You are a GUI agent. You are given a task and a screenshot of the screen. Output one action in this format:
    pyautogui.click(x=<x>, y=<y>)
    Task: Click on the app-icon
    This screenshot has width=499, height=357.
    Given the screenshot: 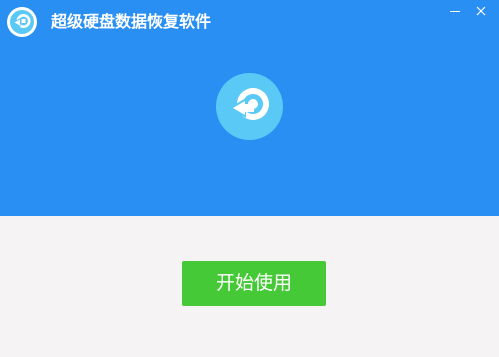 What is the action you would take?
    pyautogui.click(x=22, y=22)
    